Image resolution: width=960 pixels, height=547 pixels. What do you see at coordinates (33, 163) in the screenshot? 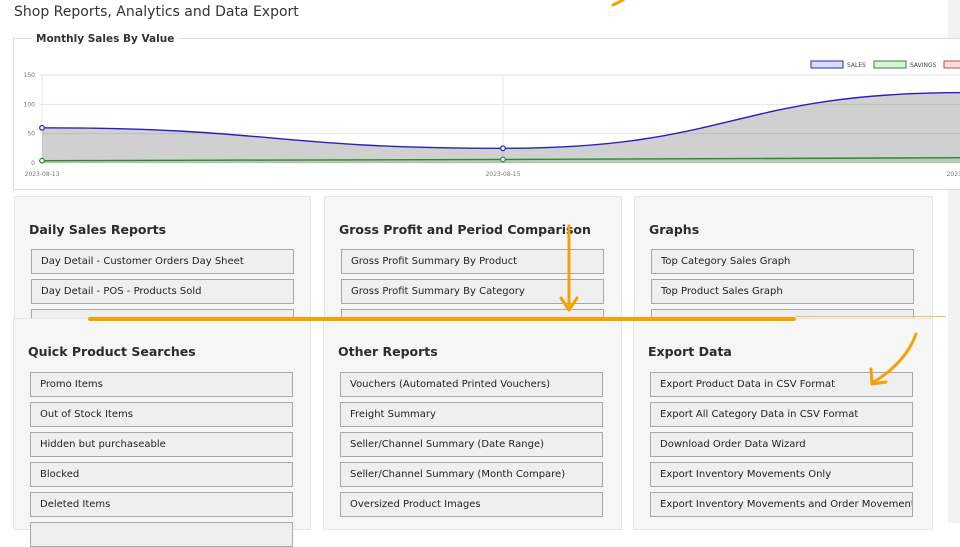
I see `chart-y-tick-label: 0` at bounding box center [33, 163].